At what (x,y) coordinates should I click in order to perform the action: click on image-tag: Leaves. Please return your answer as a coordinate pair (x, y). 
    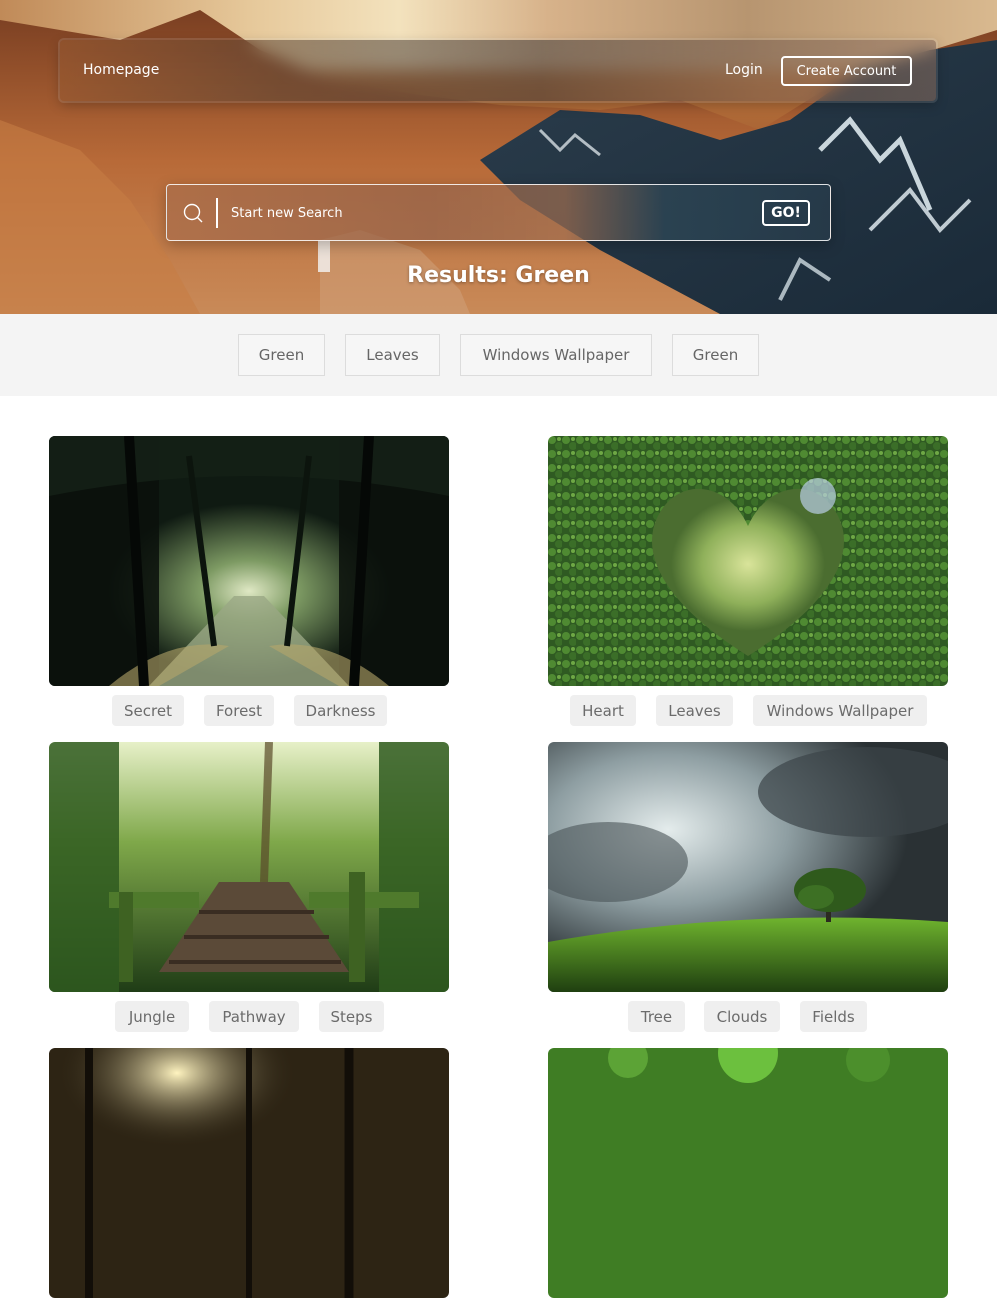
    Looking at the image, I should click on (694, 710).